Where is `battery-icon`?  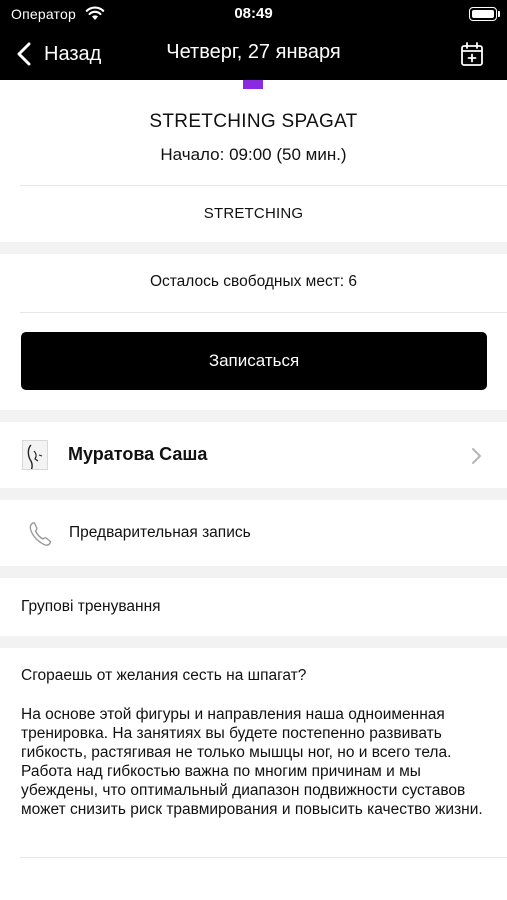
battery-icon is located at coordinates (483, 14).